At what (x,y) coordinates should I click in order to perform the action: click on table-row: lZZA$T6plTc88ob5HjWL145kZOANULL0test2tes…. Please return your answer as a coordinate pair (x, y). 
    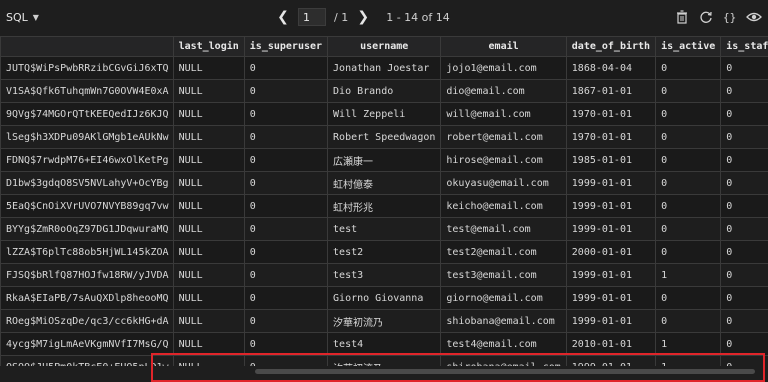
    Looking at the image, I should click on (384, 252).